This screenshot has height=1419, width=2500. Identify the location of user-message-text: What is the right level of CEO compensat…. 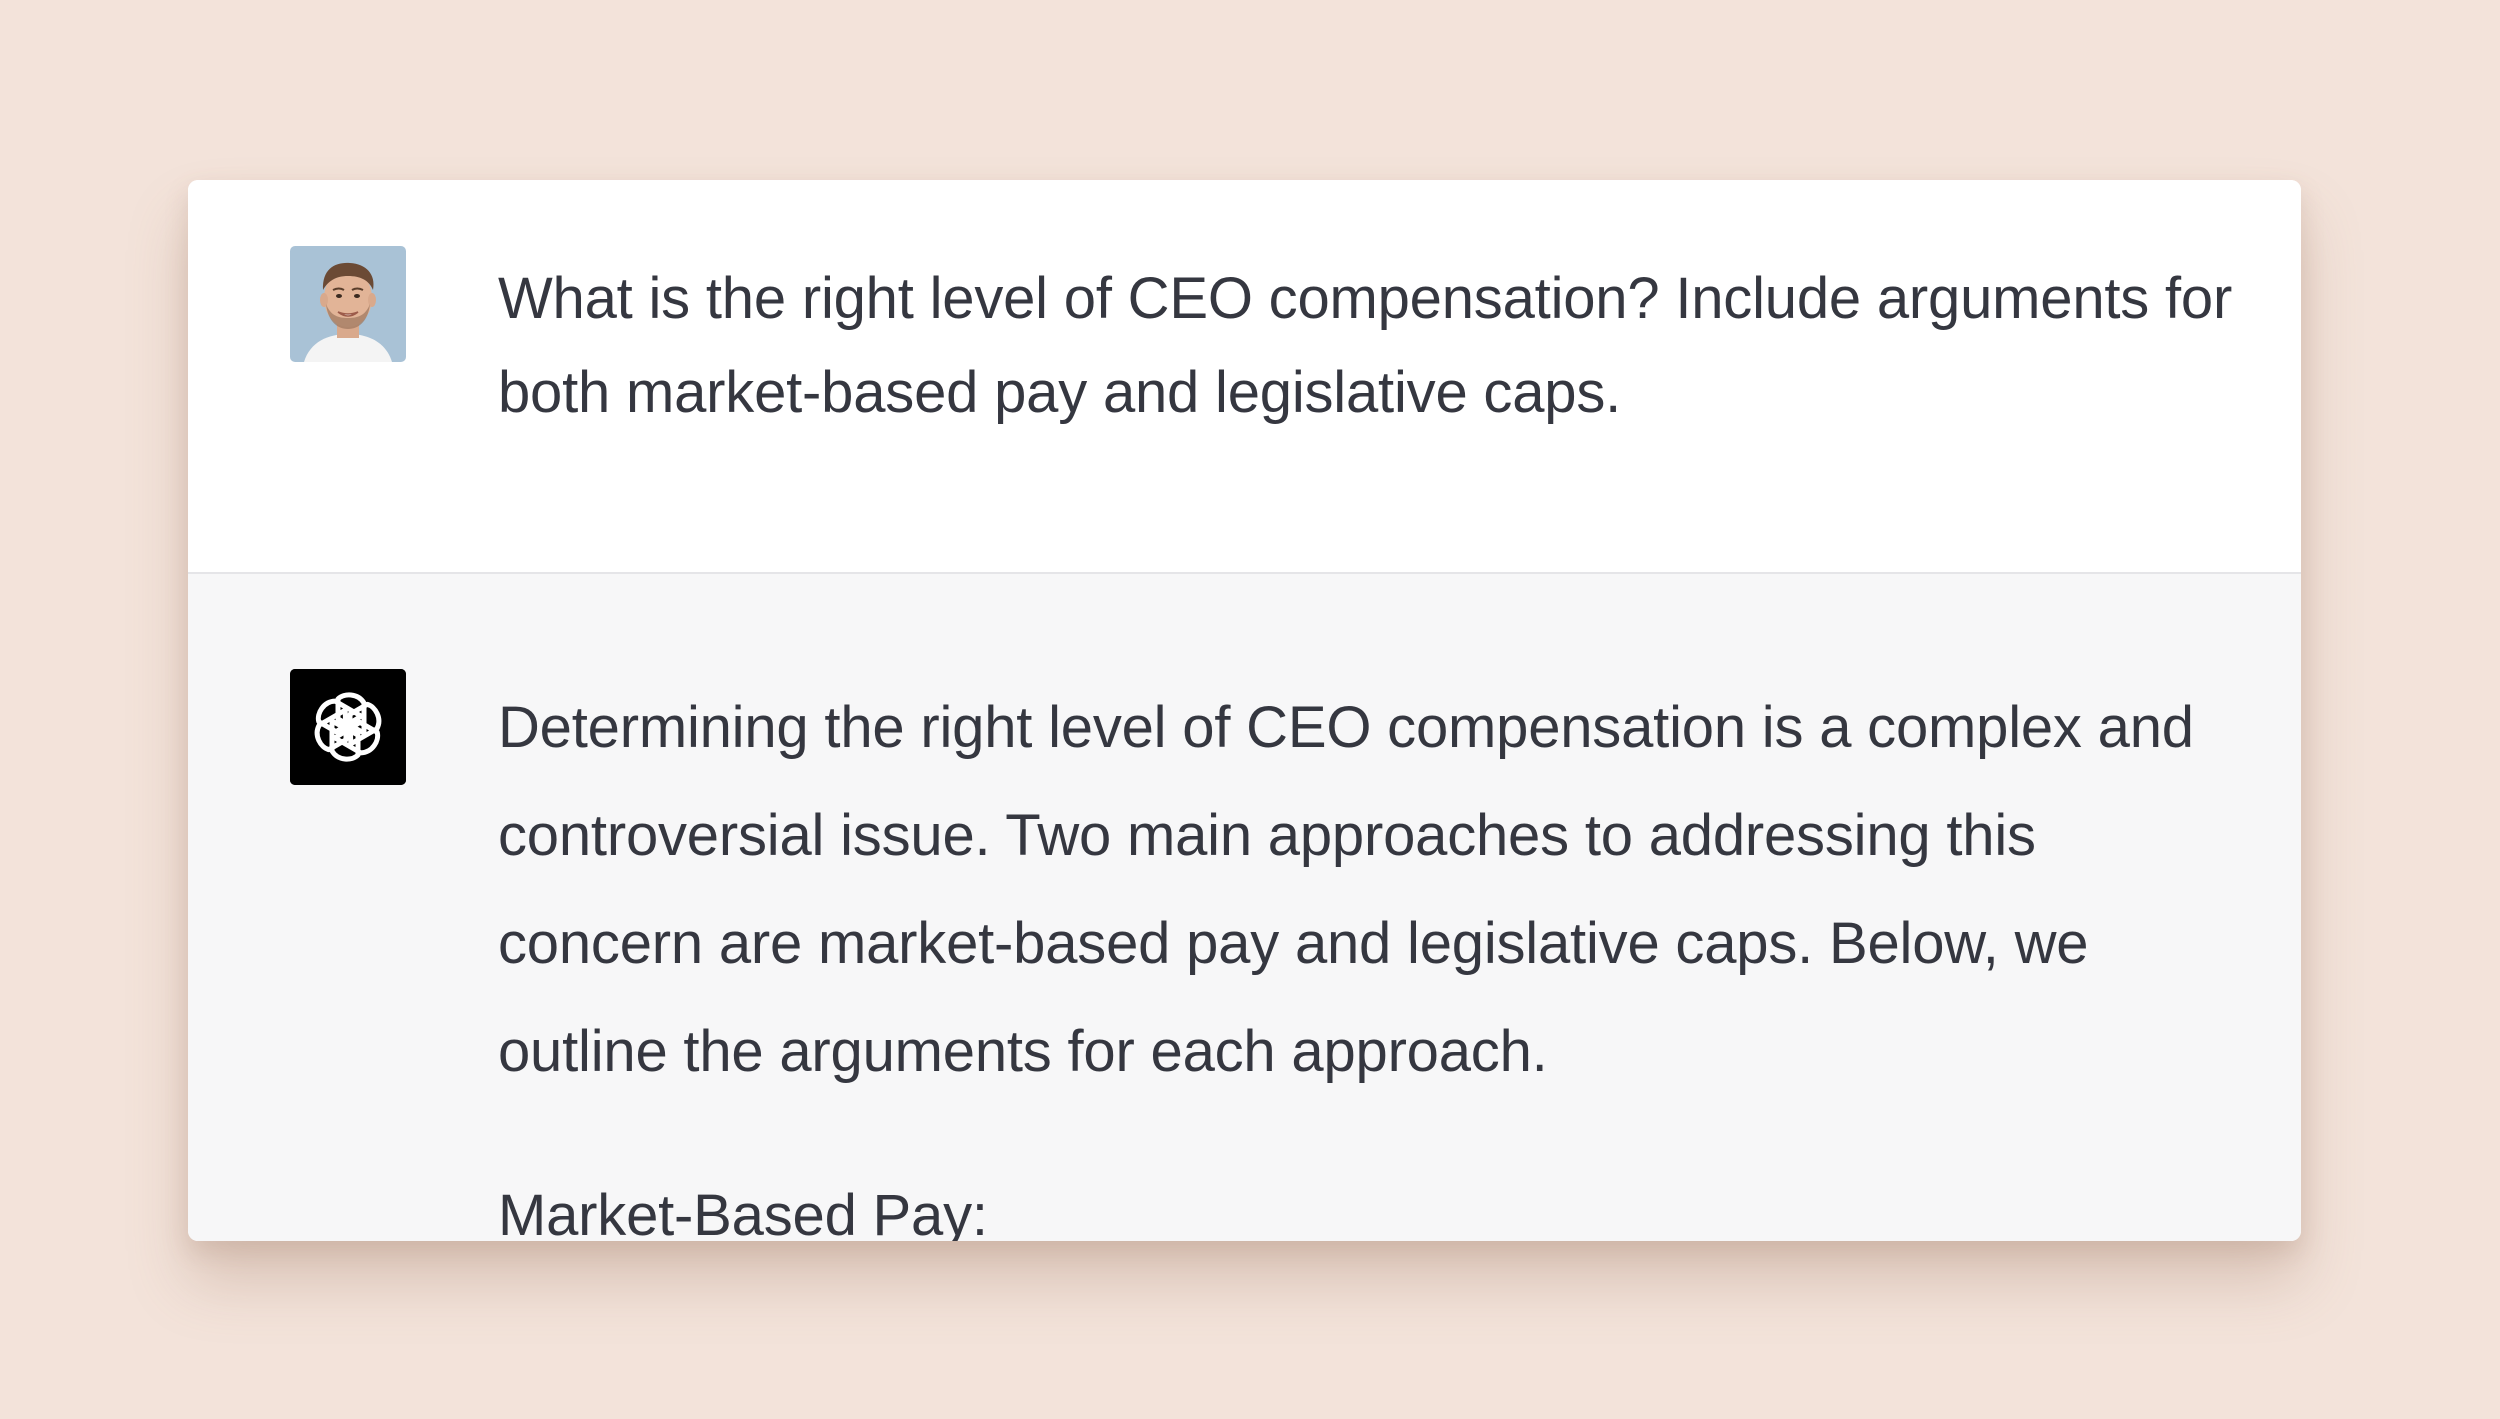
(1374, 346).